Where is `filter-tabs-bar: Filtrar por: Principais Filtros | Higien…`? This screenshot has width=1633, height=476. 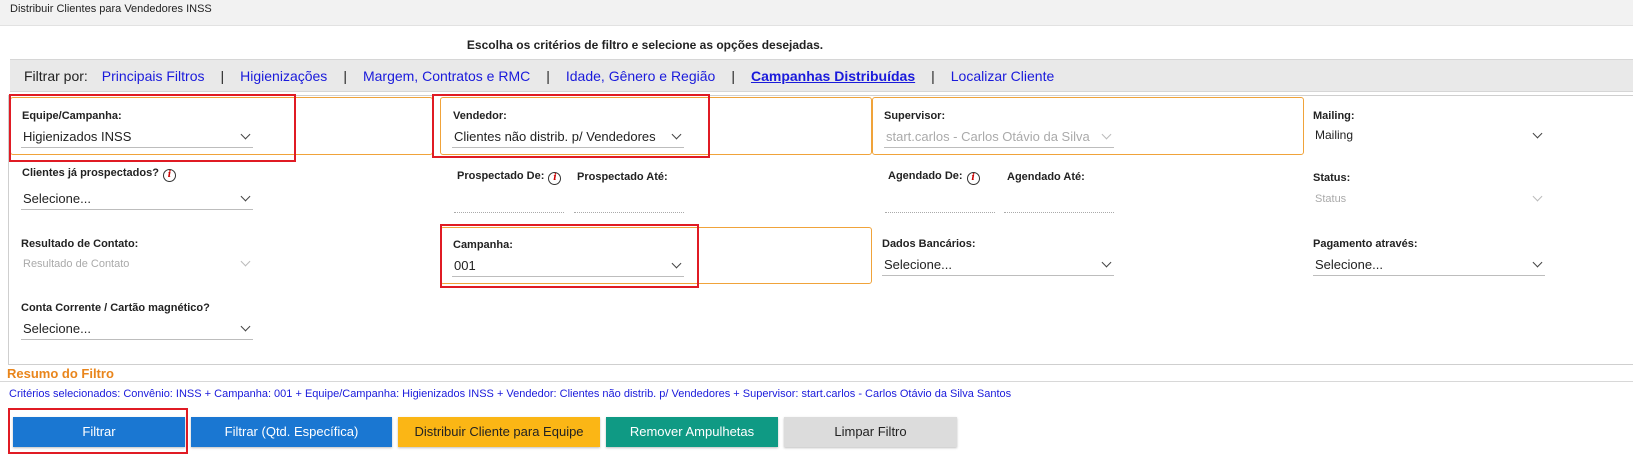
filter-tabs-bar: Filtrar por: Principais Filtros | Higien… is located at coordinates (821, 75).